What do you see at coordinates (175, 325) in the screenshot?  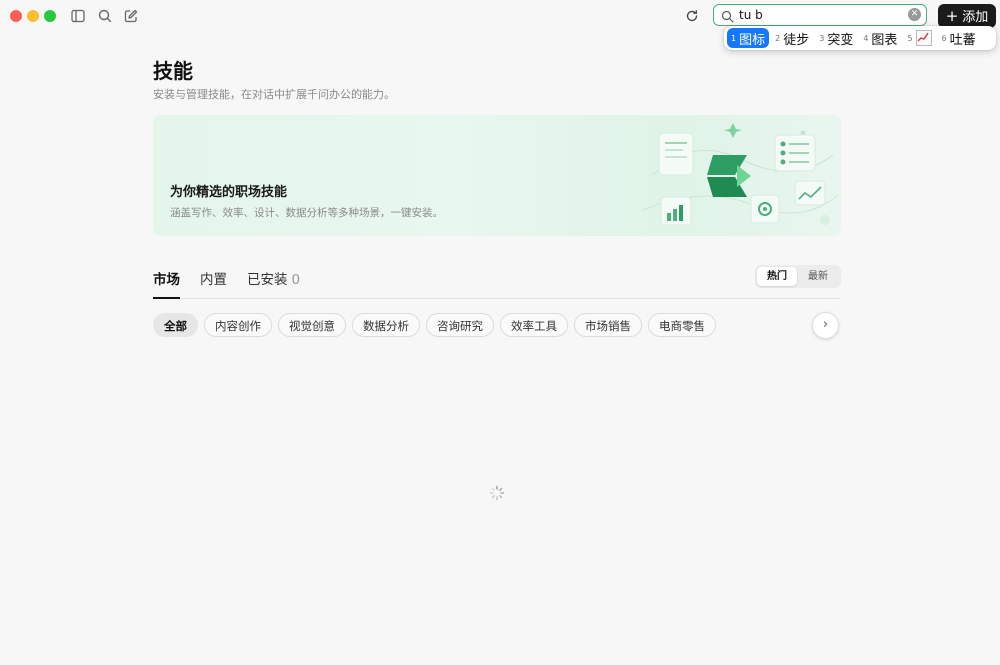 I see `category-chip-all: 全部` at bounding box center [175, 325].